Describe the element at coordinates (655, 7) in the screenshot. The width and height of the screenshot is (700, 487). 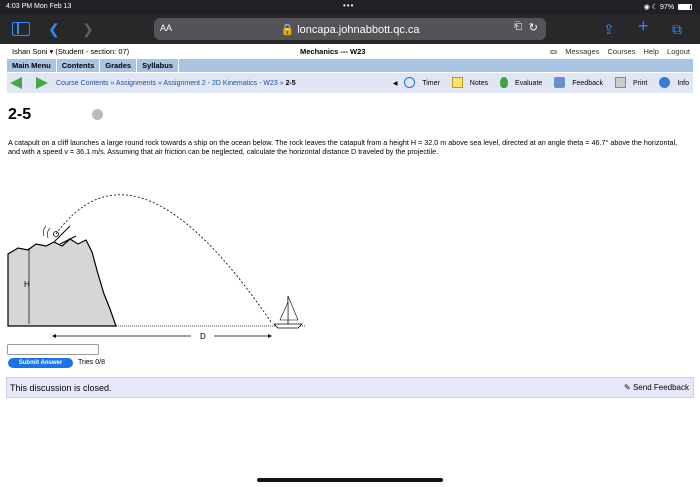
I see `moon-icon: ☾` at that location.